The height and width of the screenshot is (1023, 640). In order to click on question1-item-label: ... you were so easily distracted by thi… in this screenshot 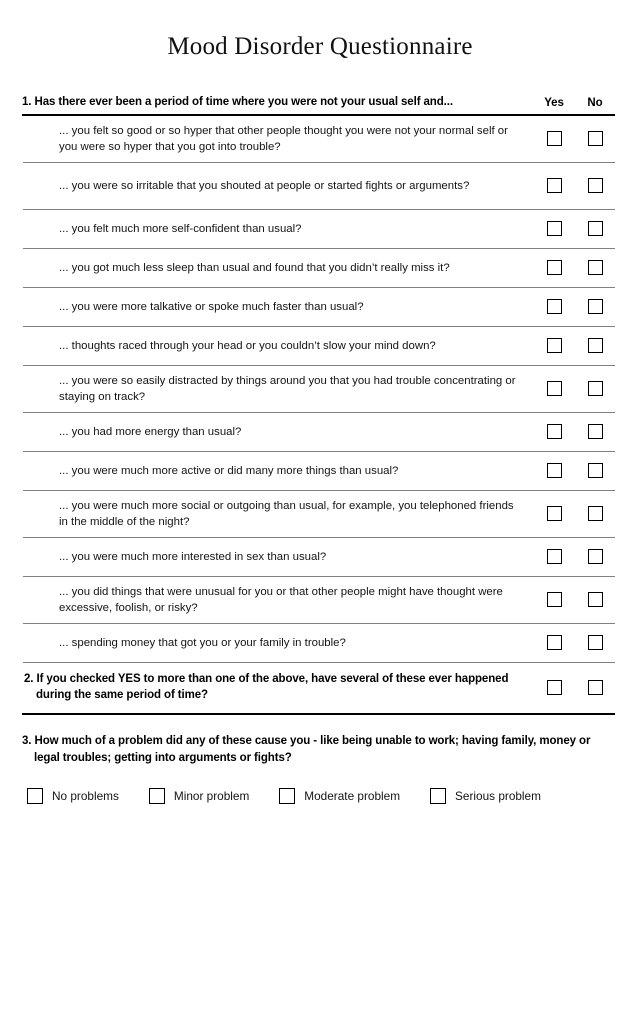, I will do `click(287, 388)`.